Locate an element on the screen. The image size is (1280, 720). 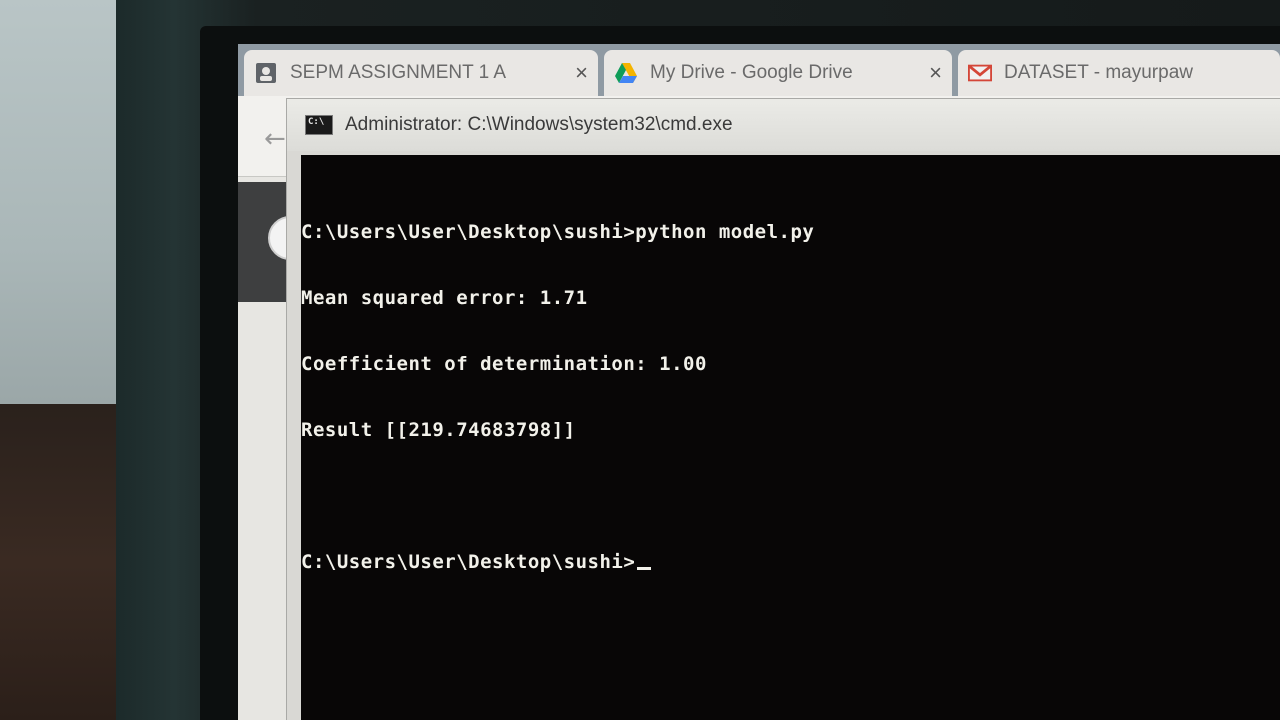
tab-label: DATASET - mayurpaw is located at coordinates (1098, 72).